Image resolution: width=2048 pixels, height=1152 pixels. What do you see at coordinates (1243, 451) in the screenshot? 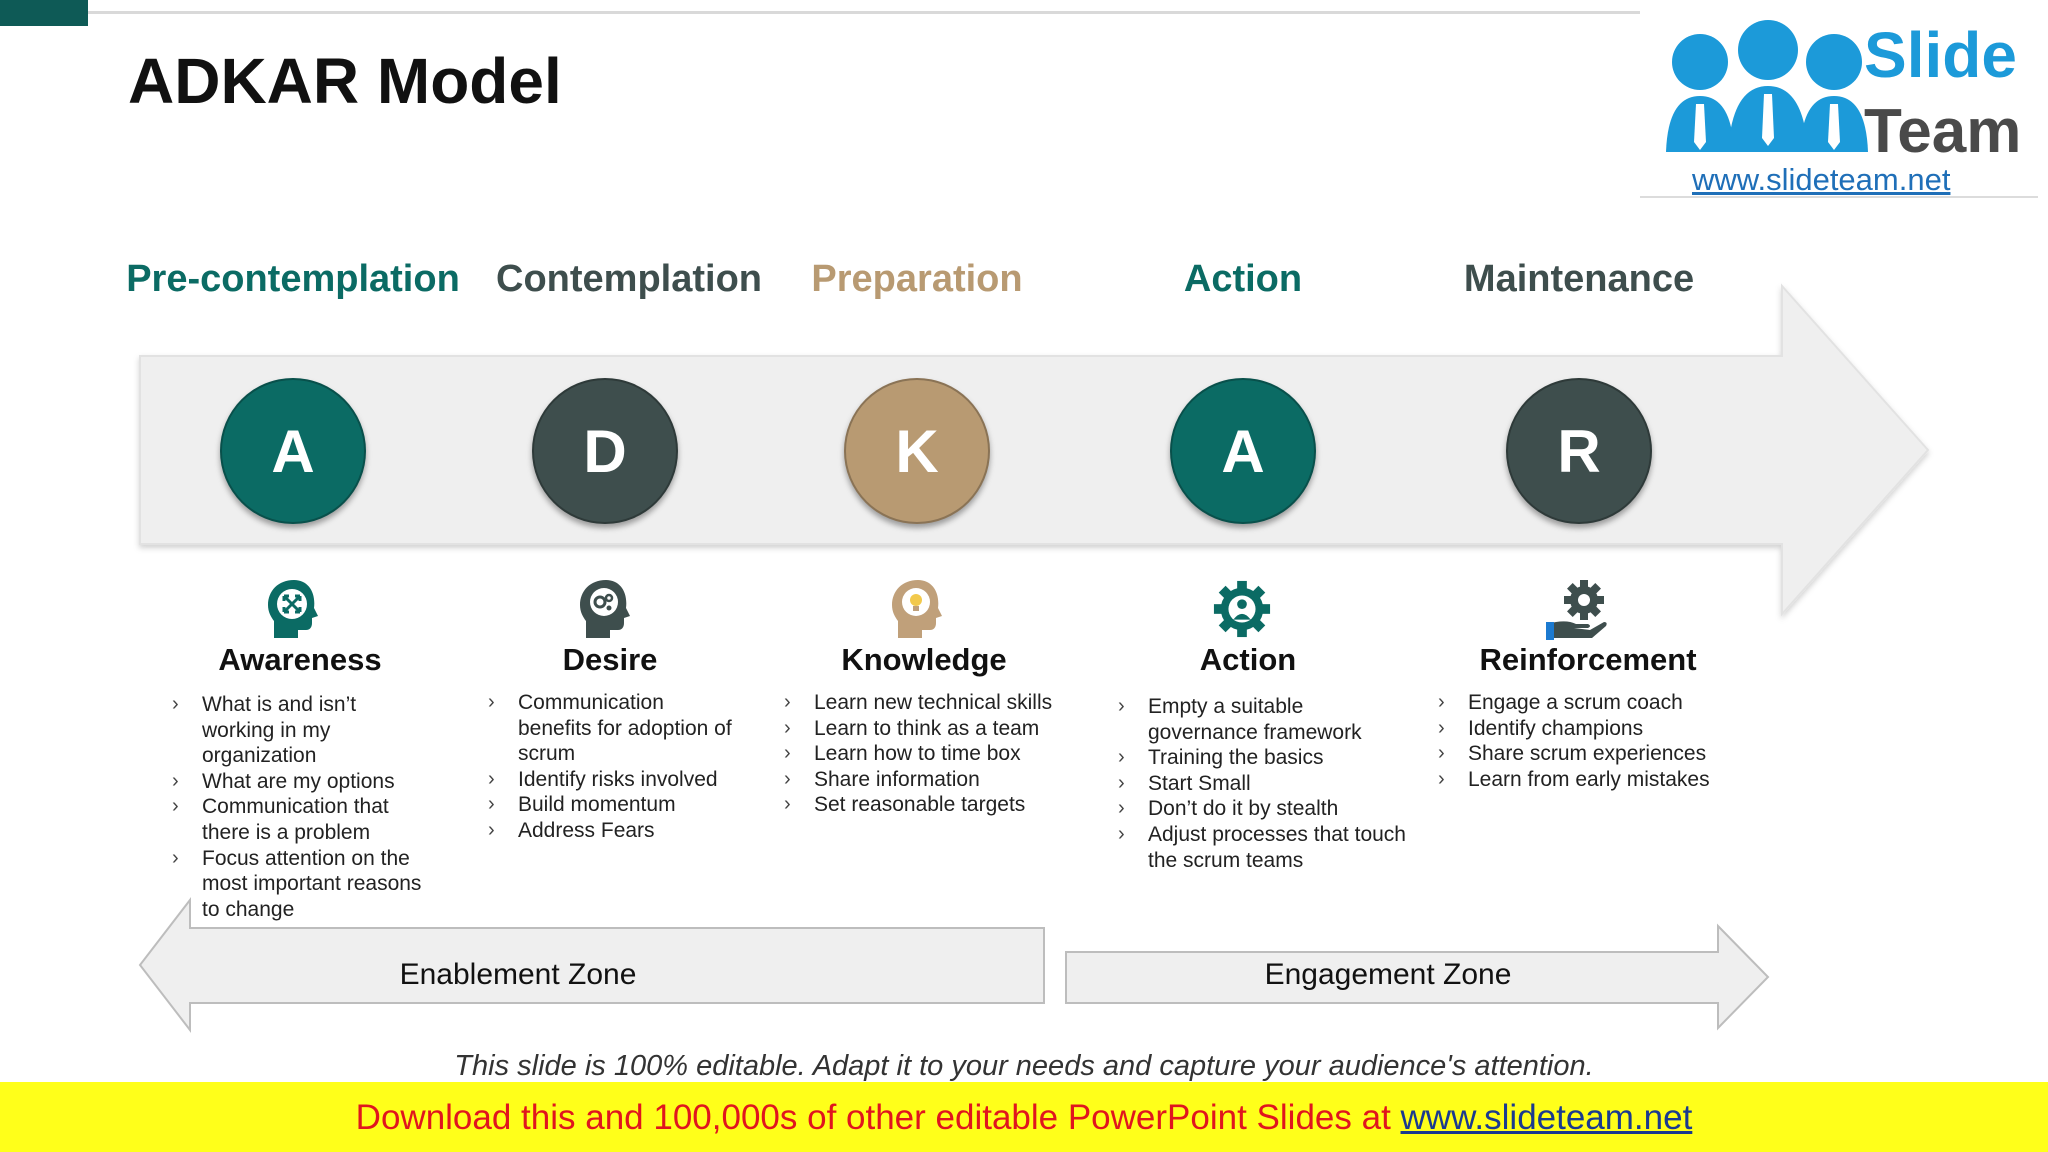
I see `circle-a-action: A` at bounding box center [1243, 451].